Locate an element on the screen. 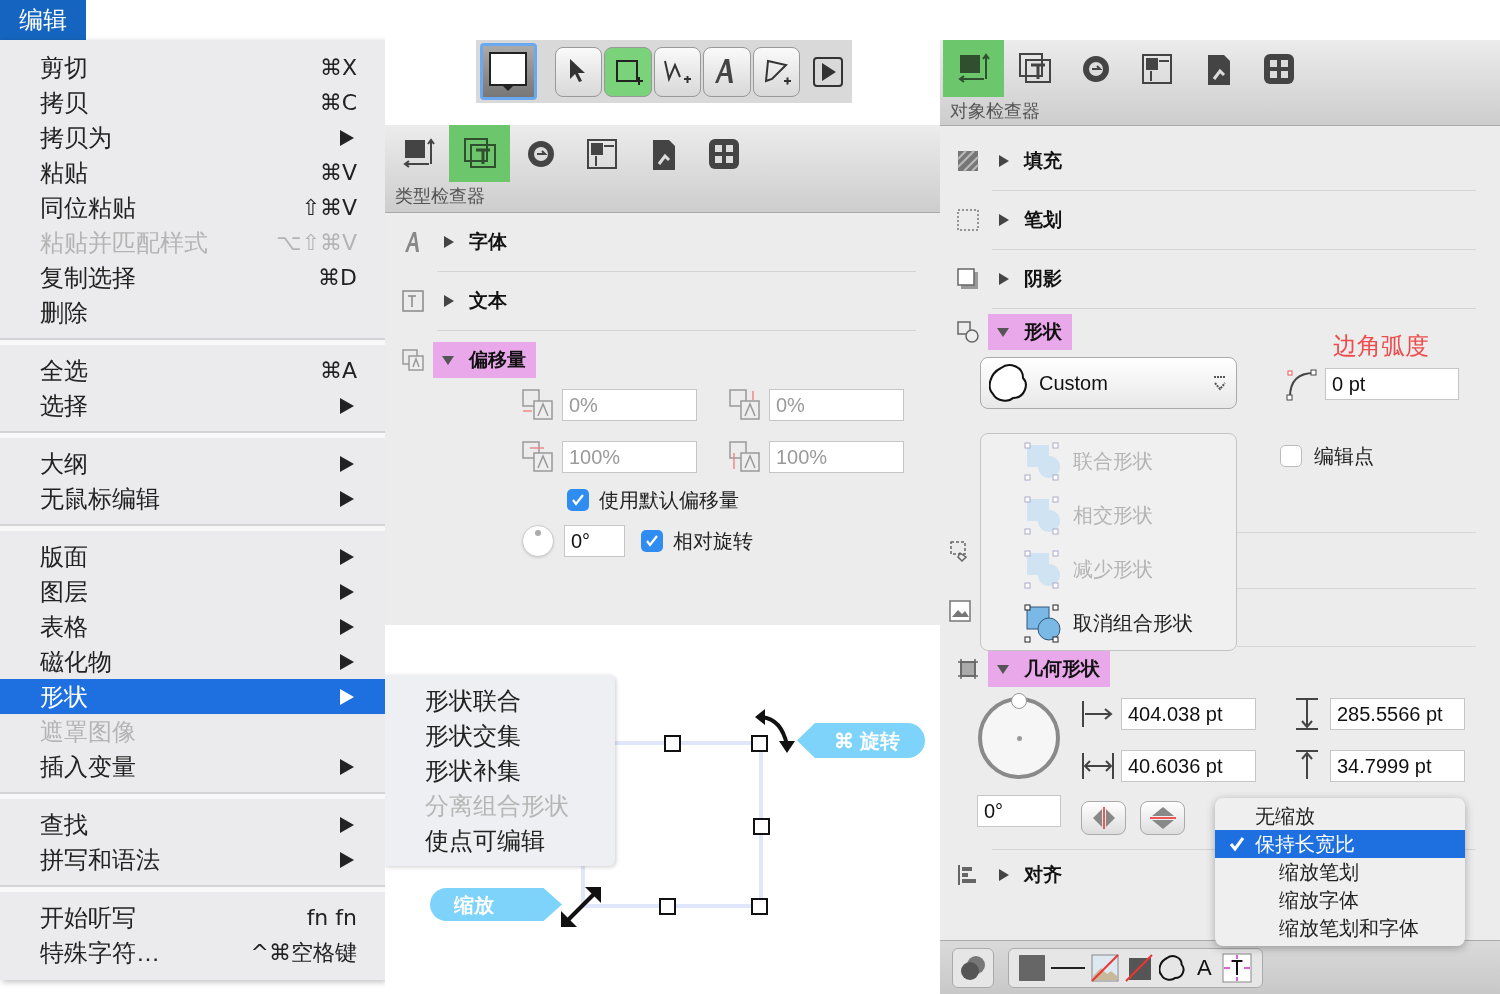 The width and height of the screenshot is (1500, 994). section-toggle: 几何形状 is located at coordinates (1049, 669).